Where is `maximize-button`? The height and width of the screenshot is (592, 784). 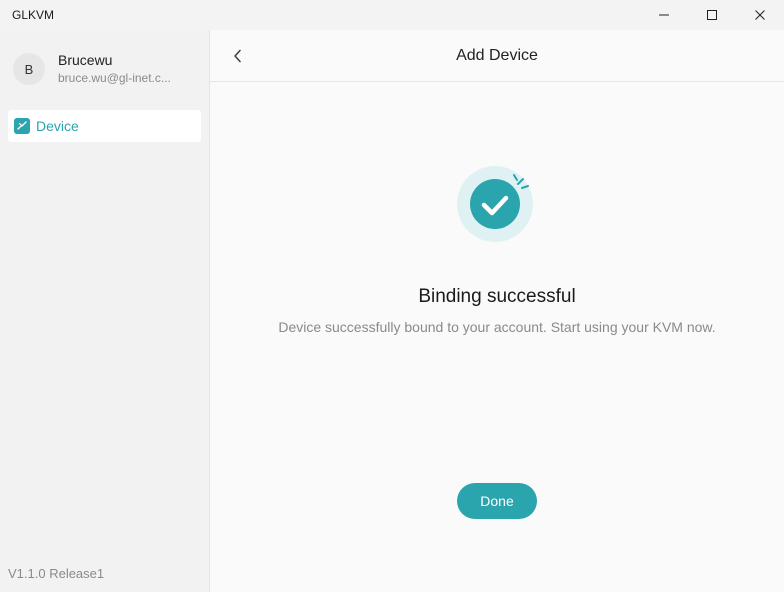 maximize-button is located at coordinates (712, 15).